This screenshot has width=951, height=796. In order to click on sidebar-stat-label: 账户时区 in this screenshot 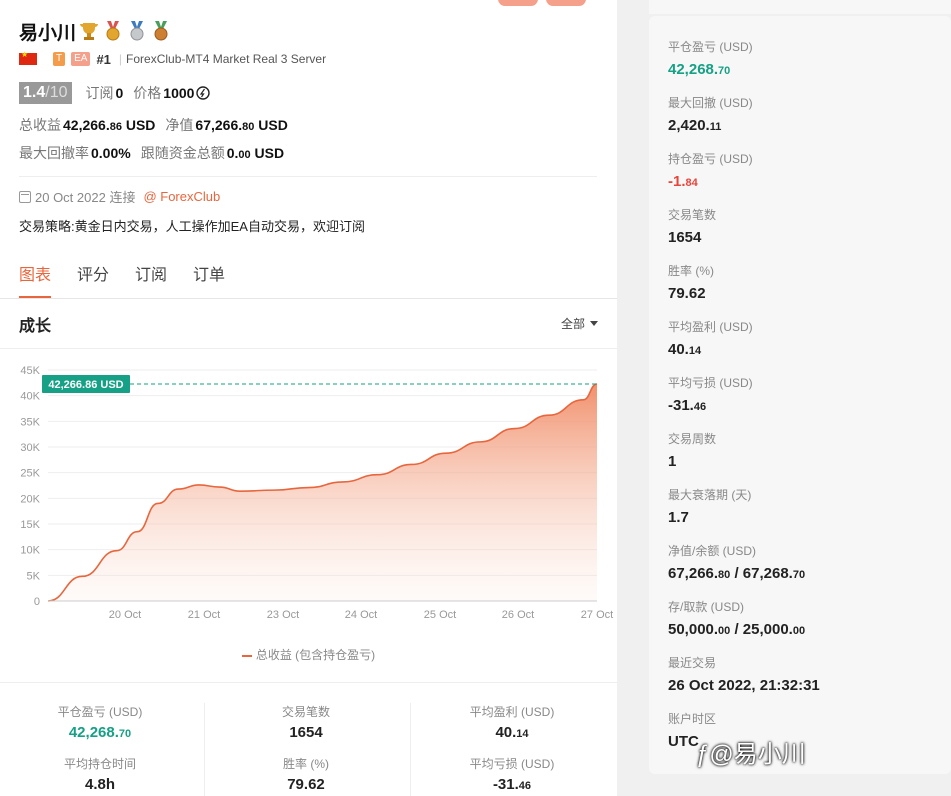, I will do `click(692, 719)`.